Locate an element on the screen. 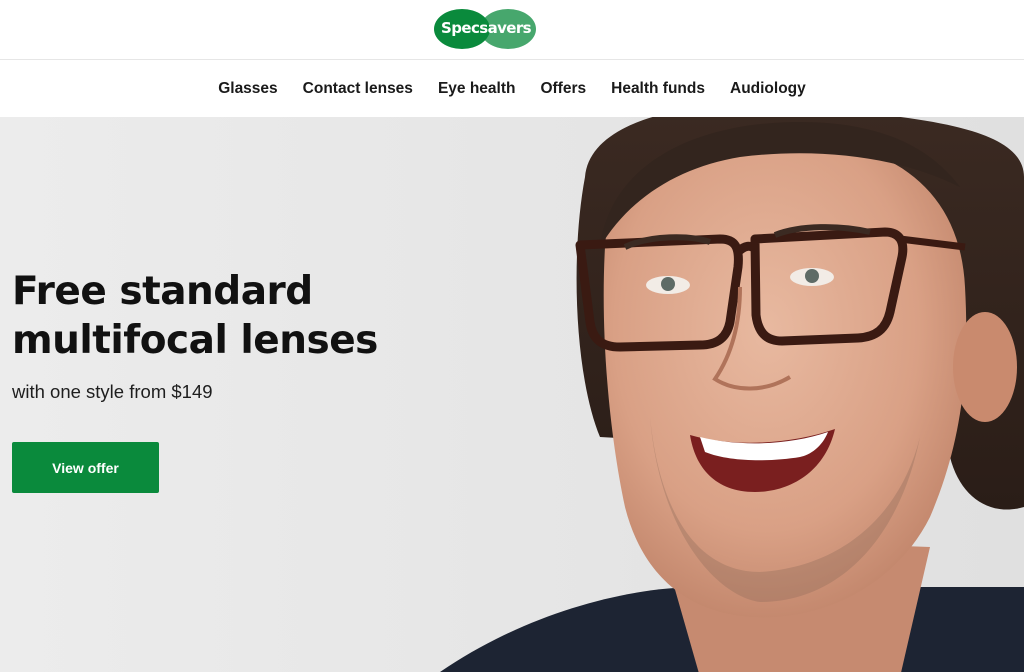 Image resolution: width=1024 pixels, height=672 pixels. nav-item-eye-health: Eye health is located at coordinates (477, 89).